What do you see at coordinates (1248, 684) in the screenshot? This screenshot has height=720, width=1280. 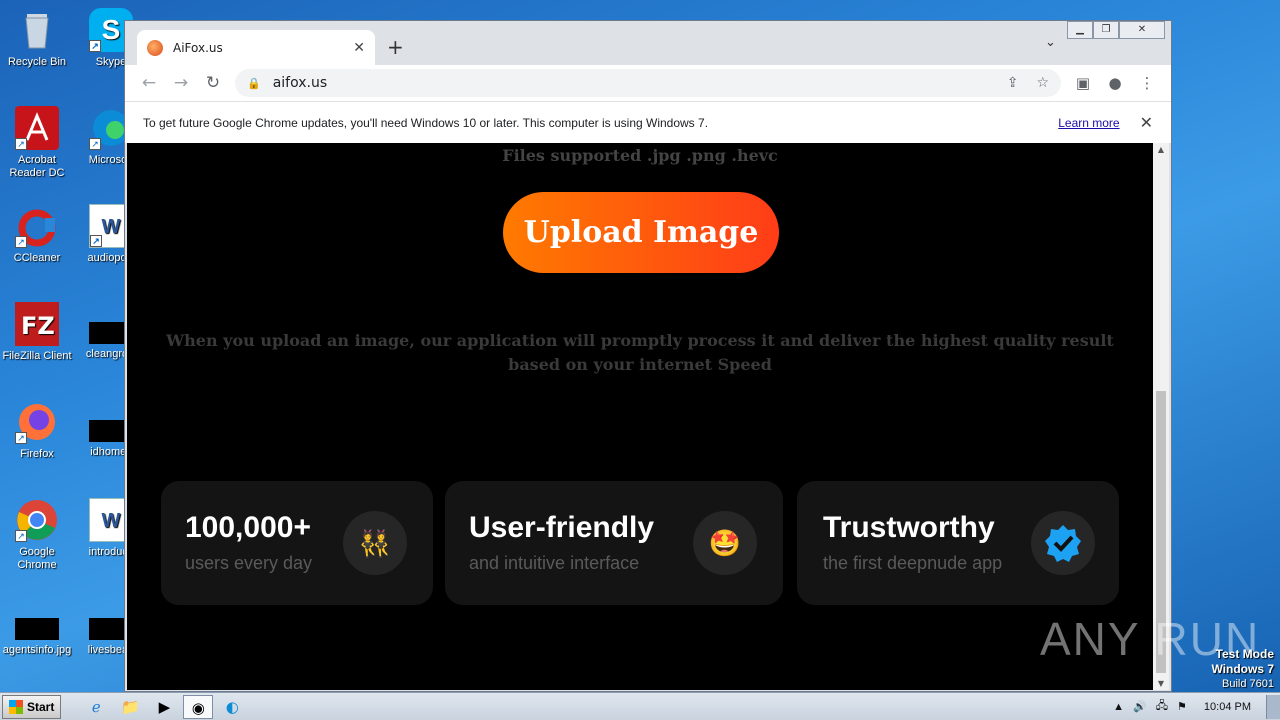 I see `build-label: Build 7601` at bounding box center [1248, 684].